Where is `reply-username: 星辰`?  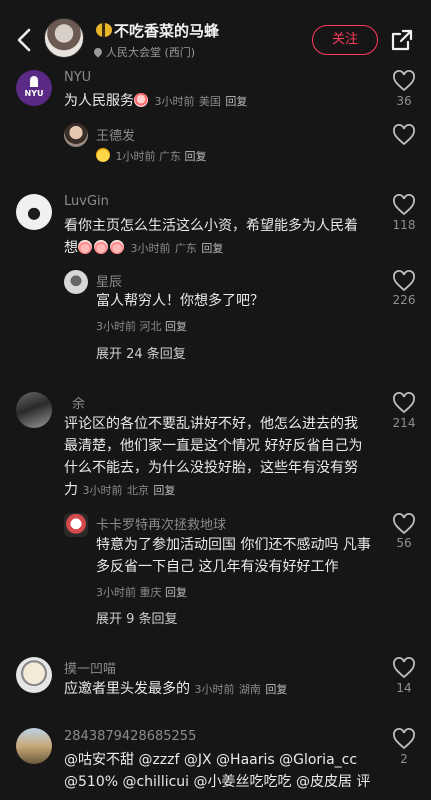 reply-username: 星辰 is located at coordinates (109, 280).